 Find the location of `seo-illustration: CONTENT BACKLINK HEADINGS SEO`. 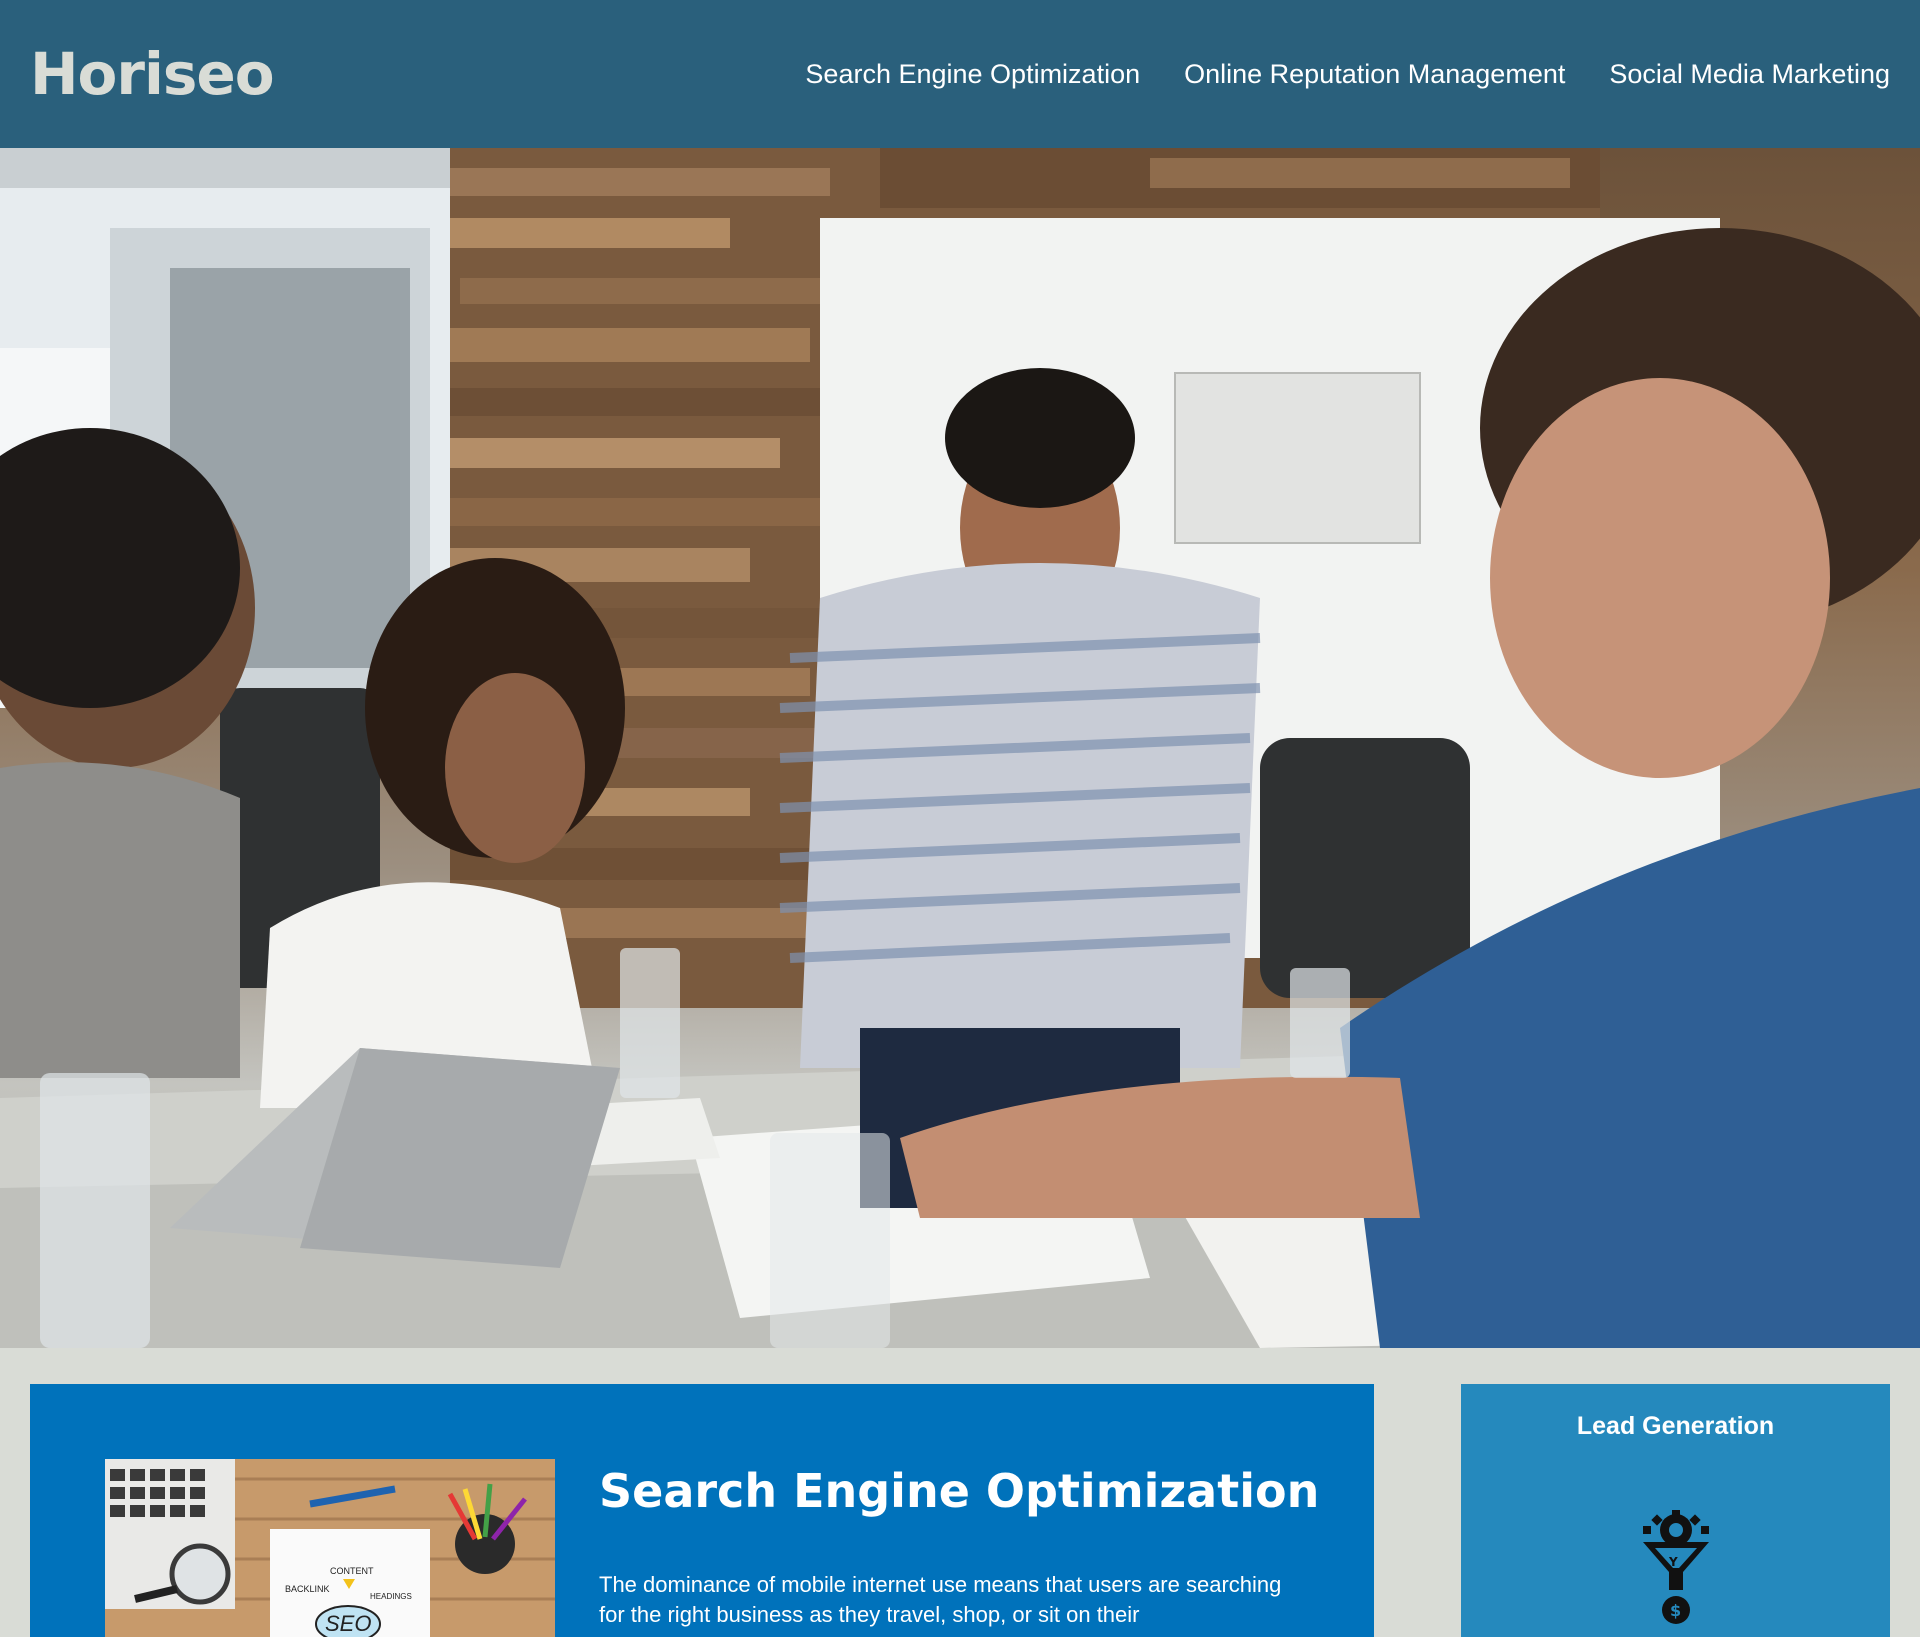

seo-illustration: CONTENT BACKLINK HEADINGS SEO is located at coordinates (330, 1548).